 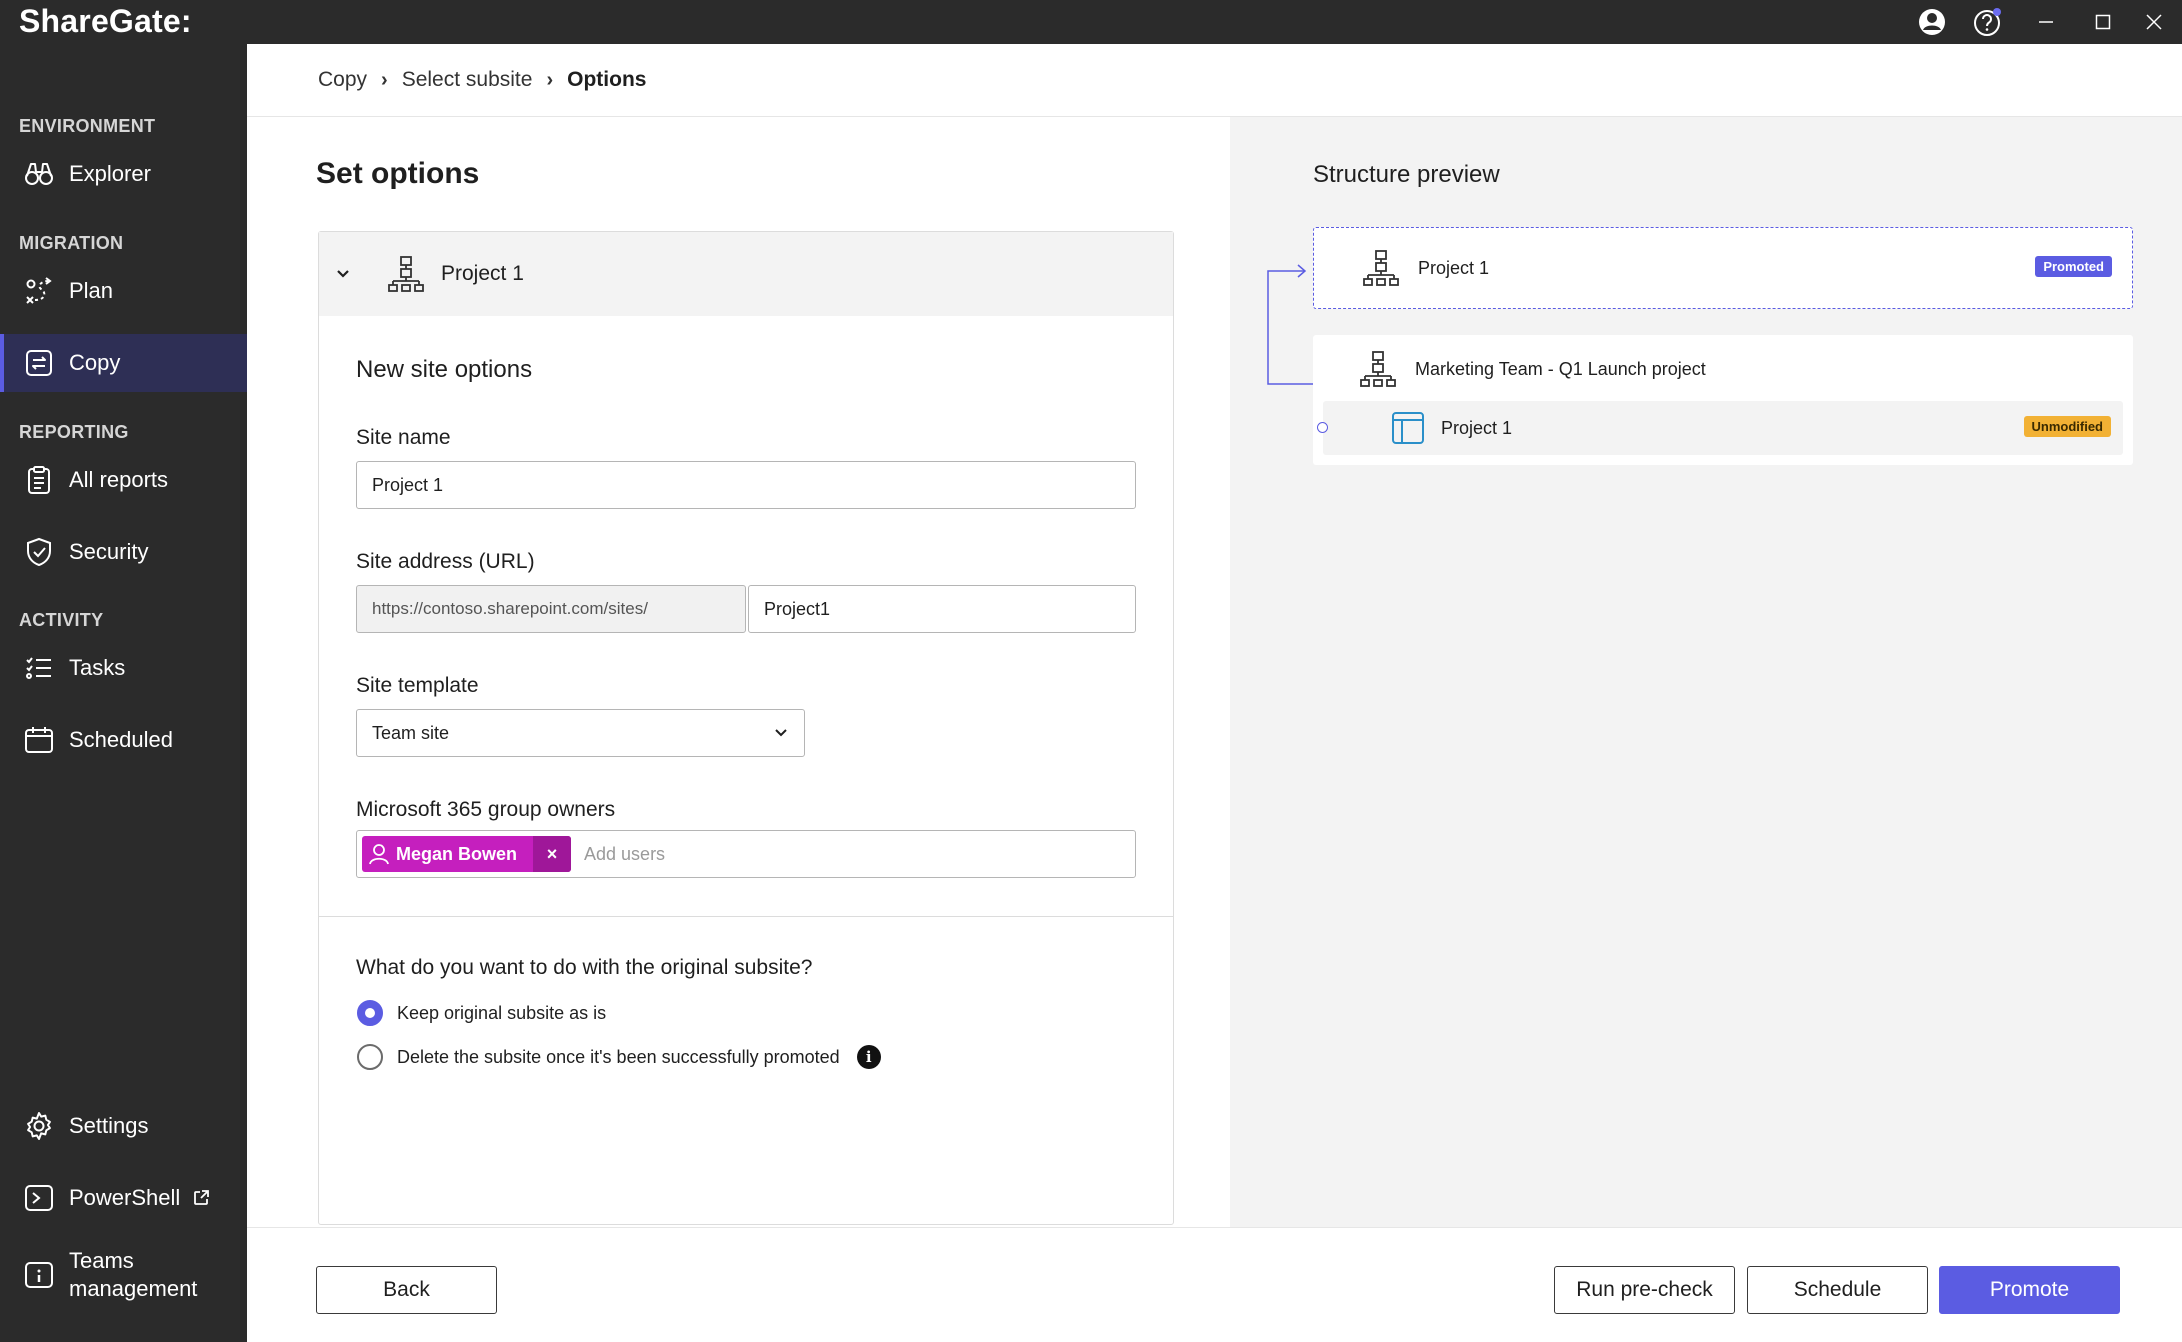 What do you see at coordinates (87, 126) in the screenshot?
I see `section-environment: ENVIRONMENT` at bounding box center [87, 126].